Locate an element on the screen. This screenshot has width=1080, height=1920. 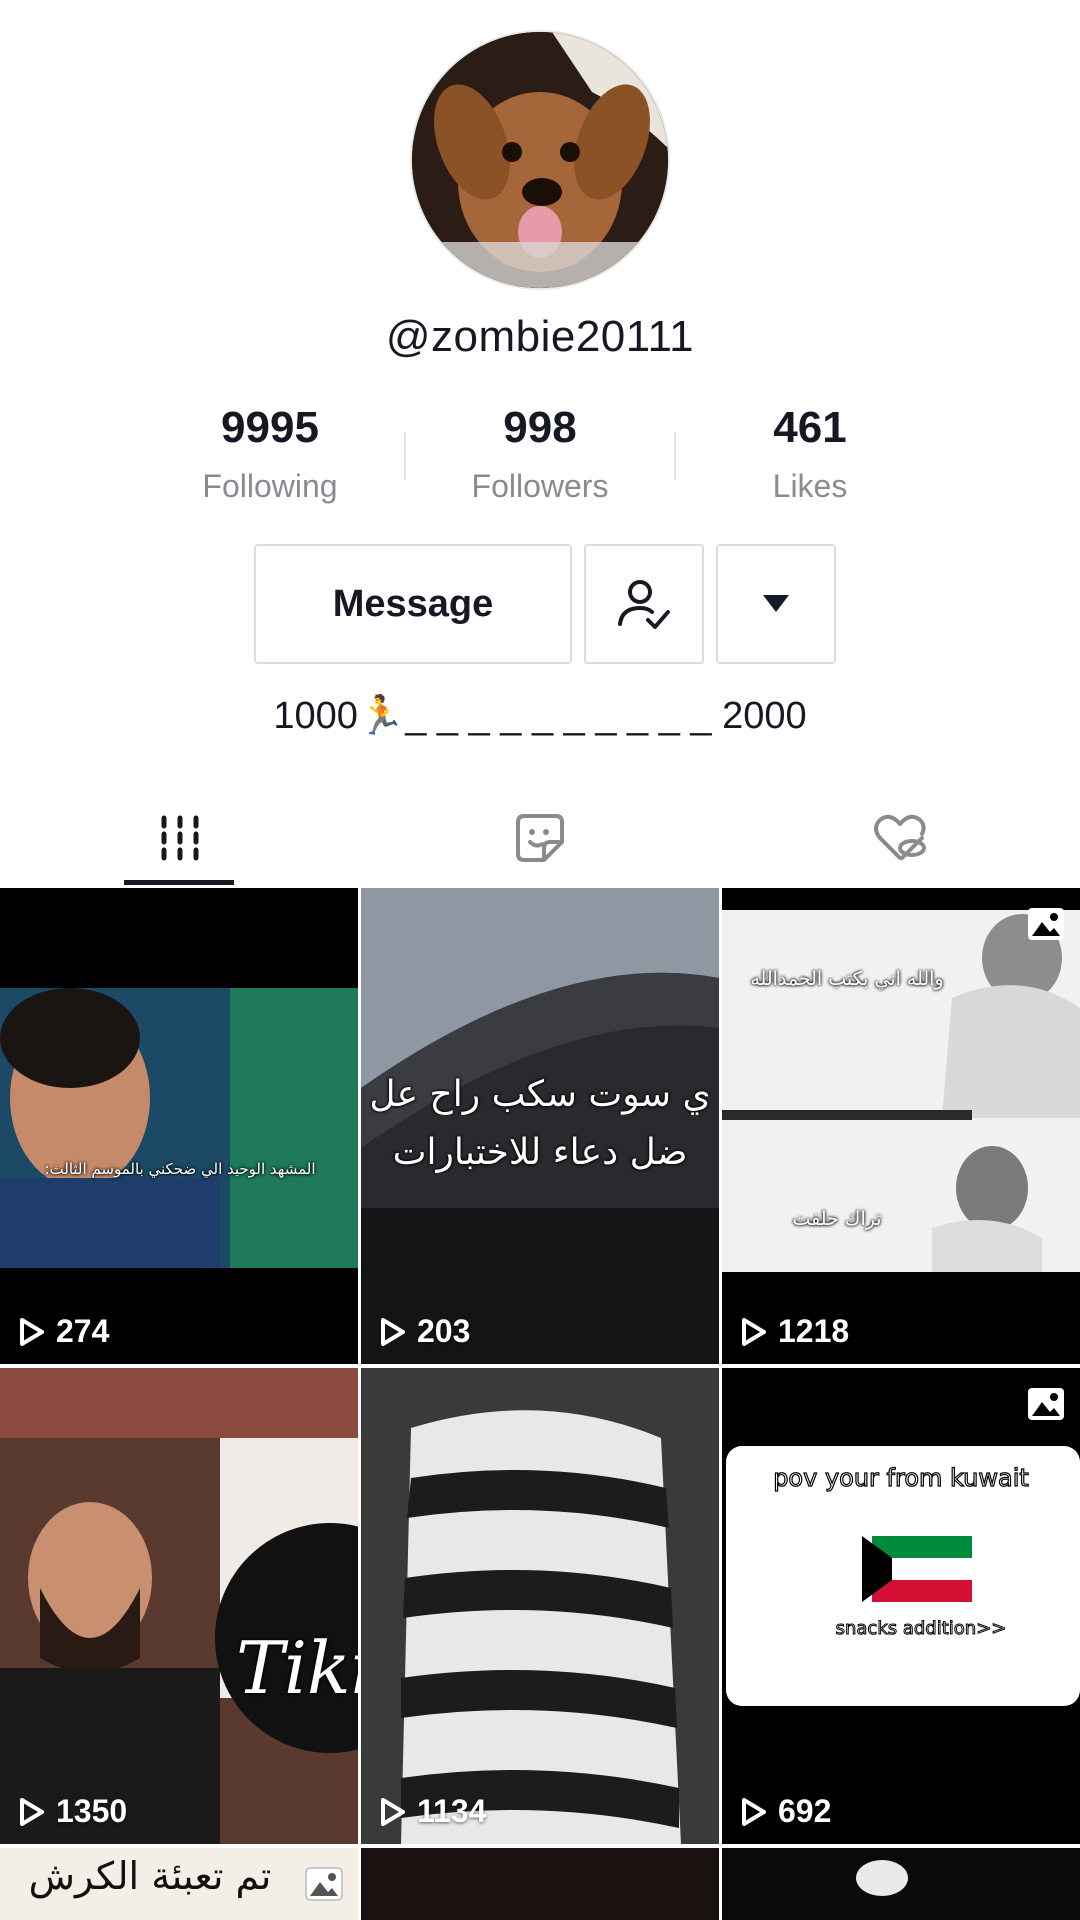
following-label: Following is located at coordinates (270, 486).